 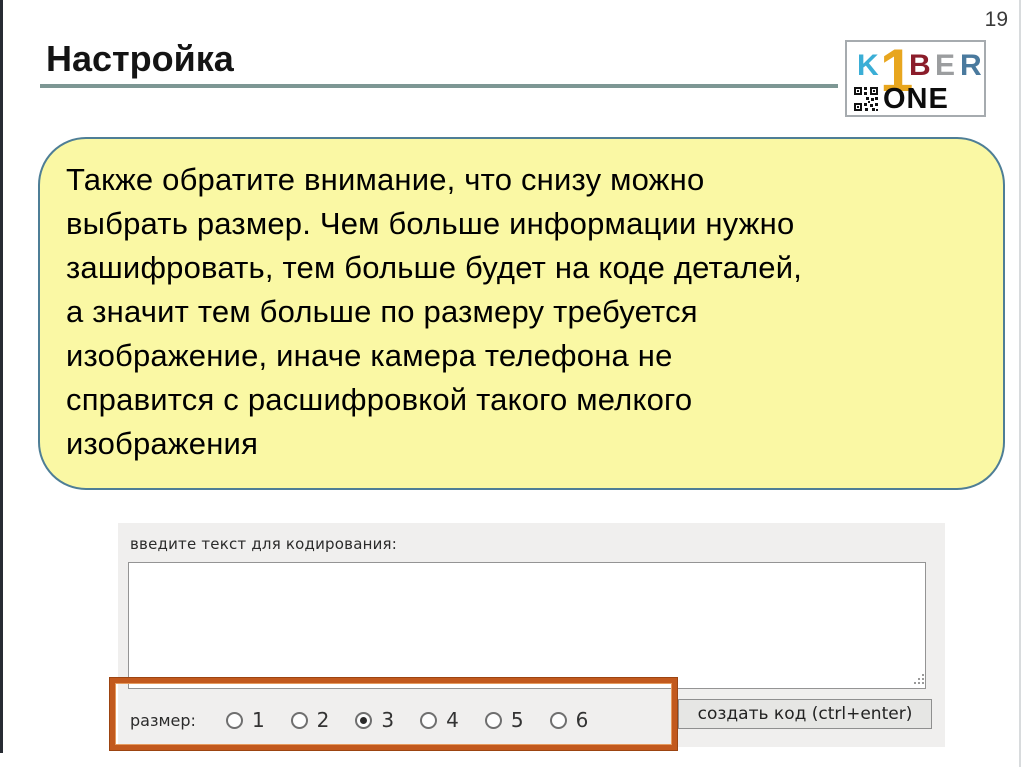 I want to click on logo-letter-B: B, so click(x=920, y=65).